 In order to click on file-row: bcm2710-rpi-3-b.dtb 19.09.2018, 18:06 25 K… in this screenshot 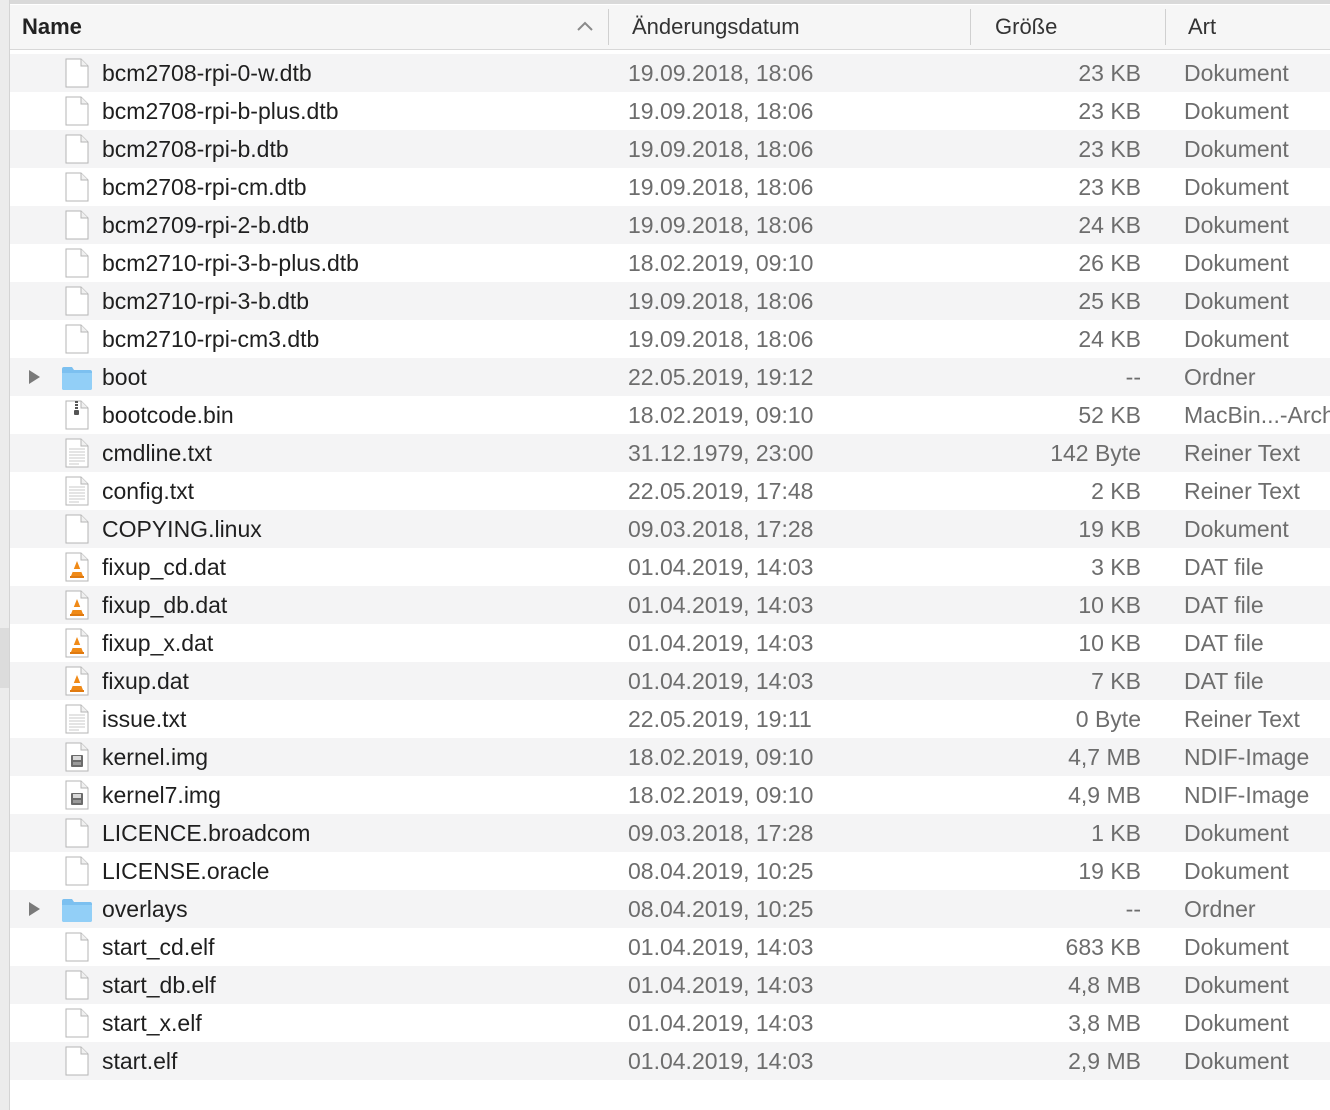, I will do `click(670, 301)`.